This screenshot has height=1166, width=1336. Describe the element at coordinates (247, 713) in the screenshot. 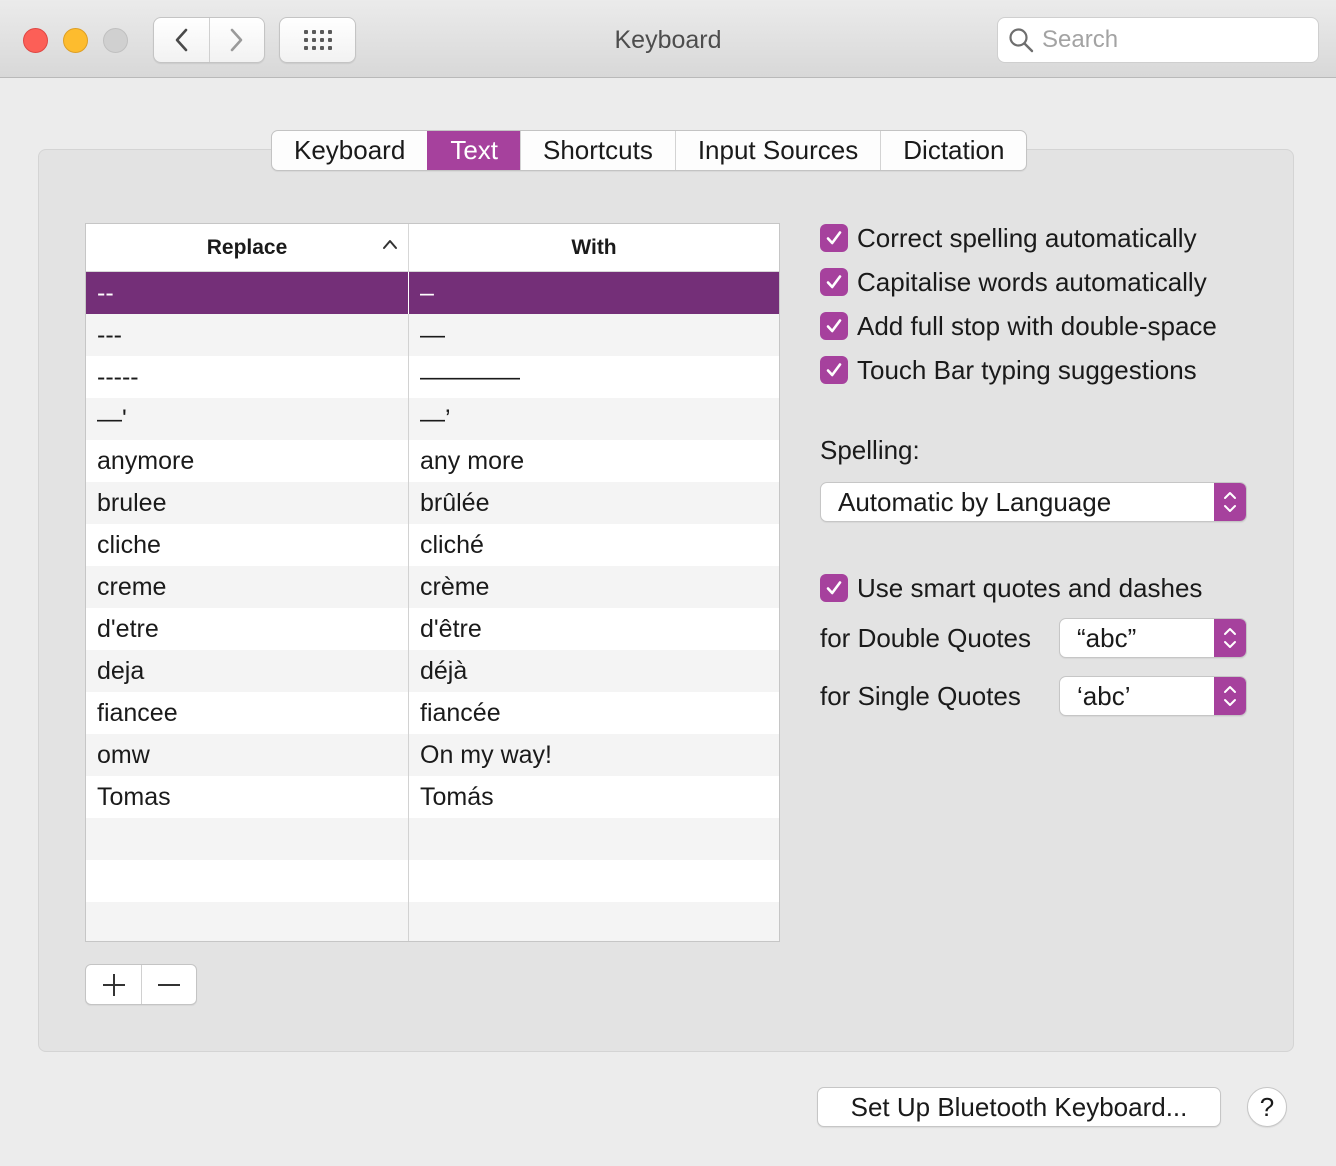

I see `replace-cell: fiancee` at that location.